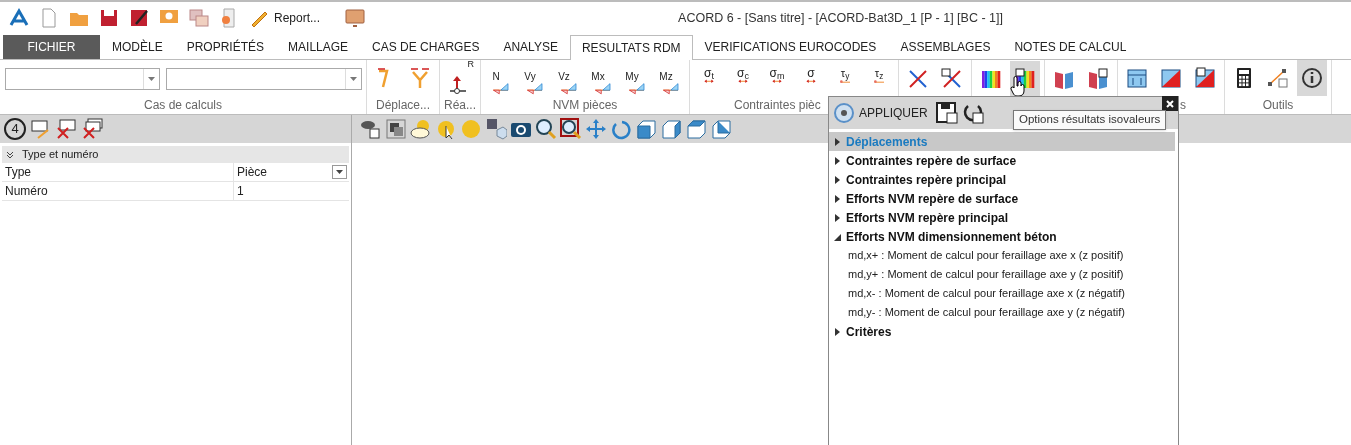  I want to click on tree-item: Efforts NVM dimensionnement béton, so click(1002, 236).